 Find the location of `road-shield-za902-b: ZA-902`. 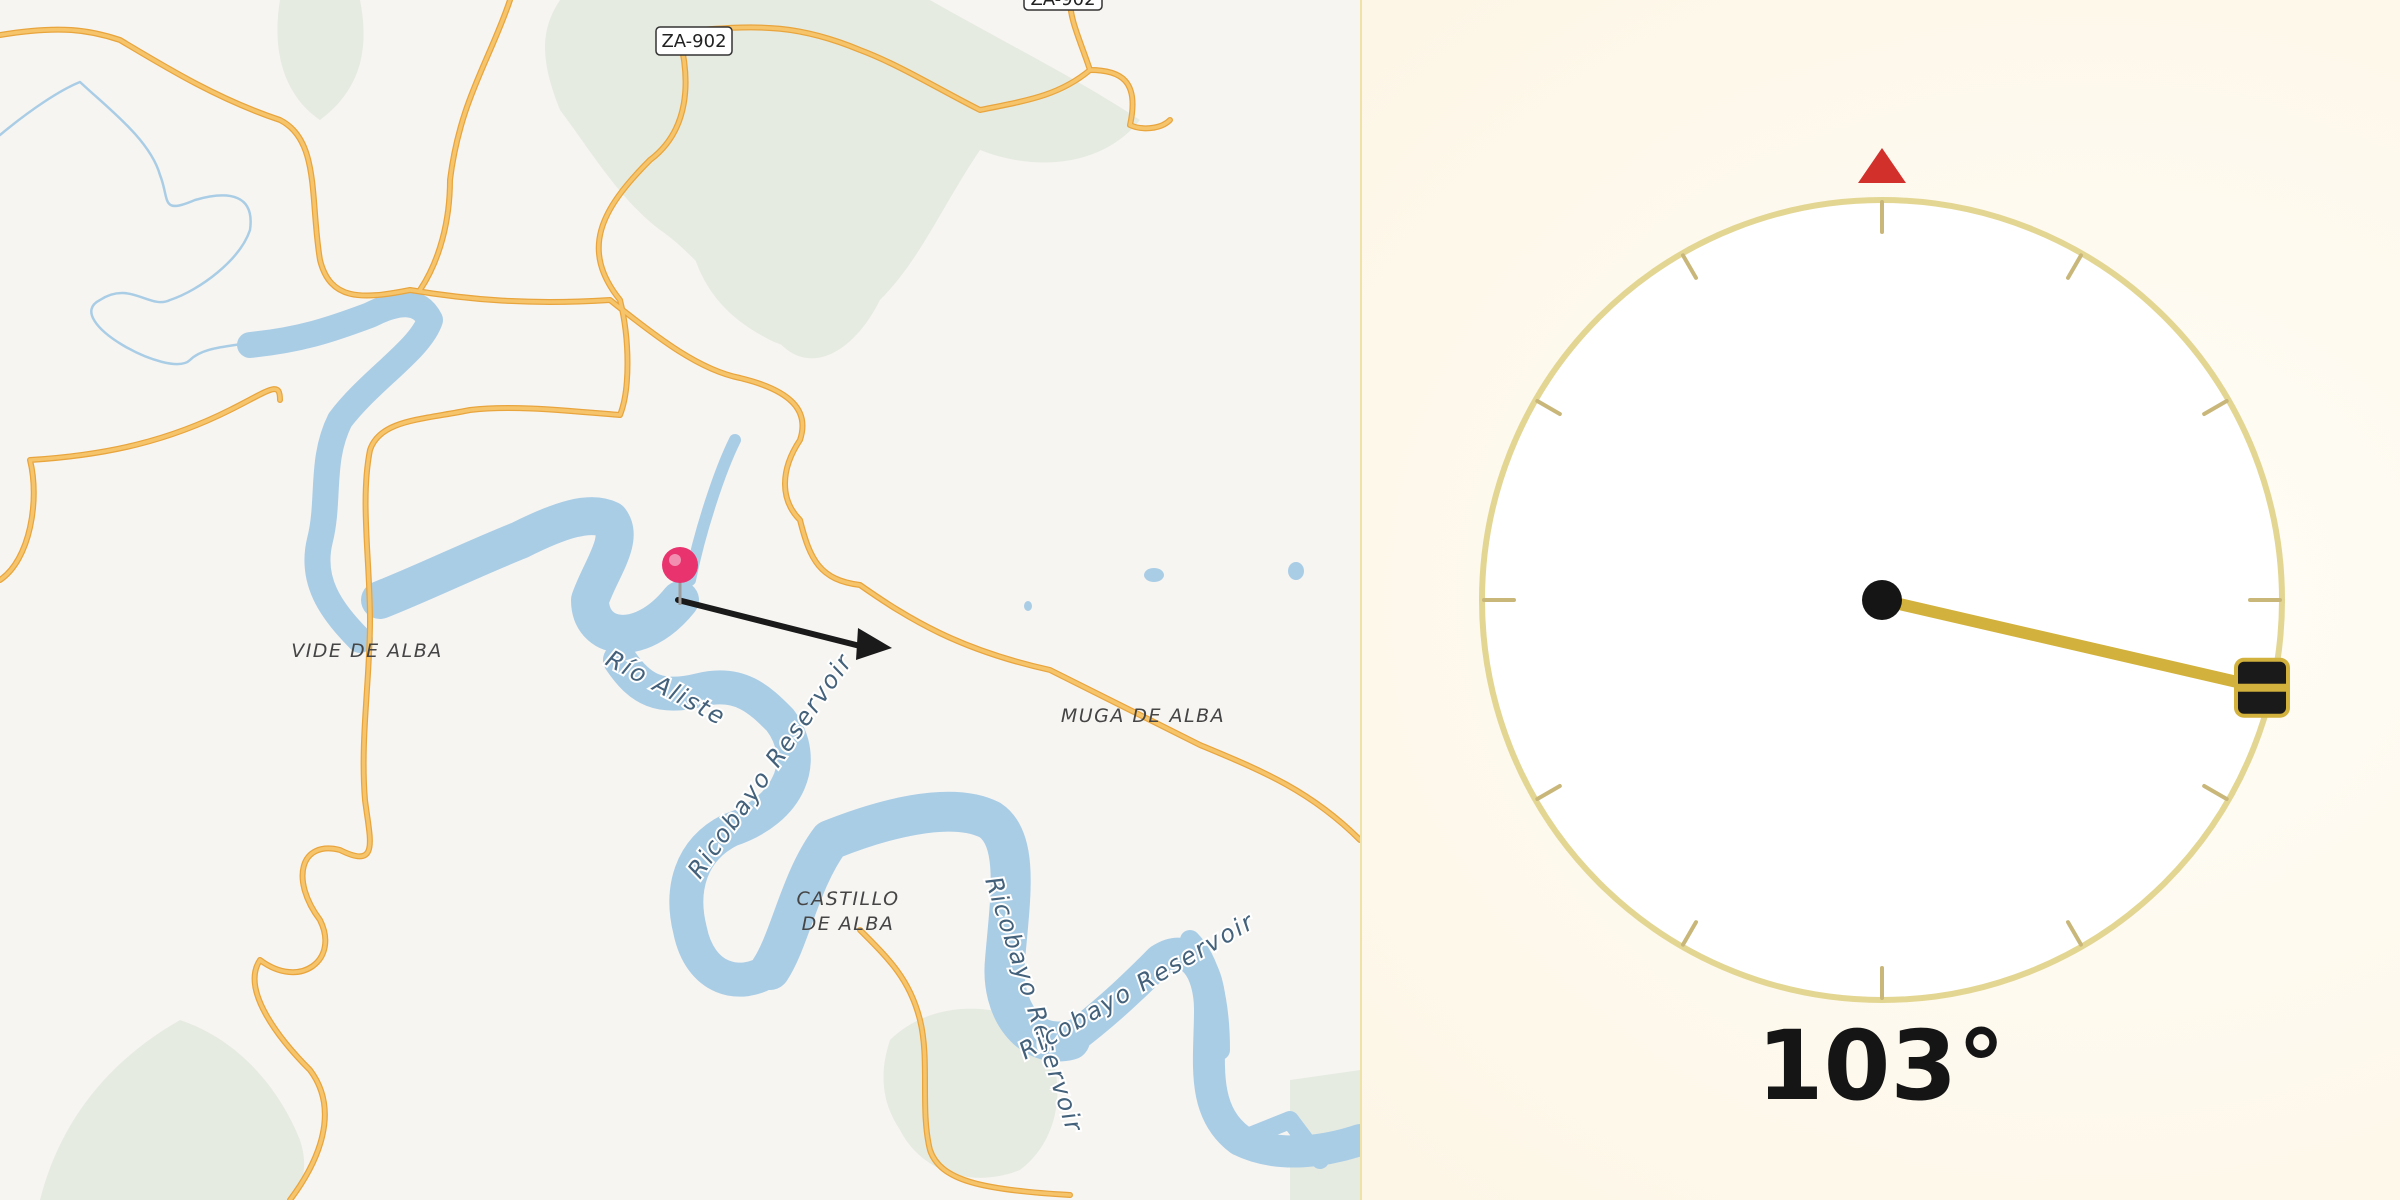

road-shield-za902-b: ZA-902 is located at coordinates (1063, 5).